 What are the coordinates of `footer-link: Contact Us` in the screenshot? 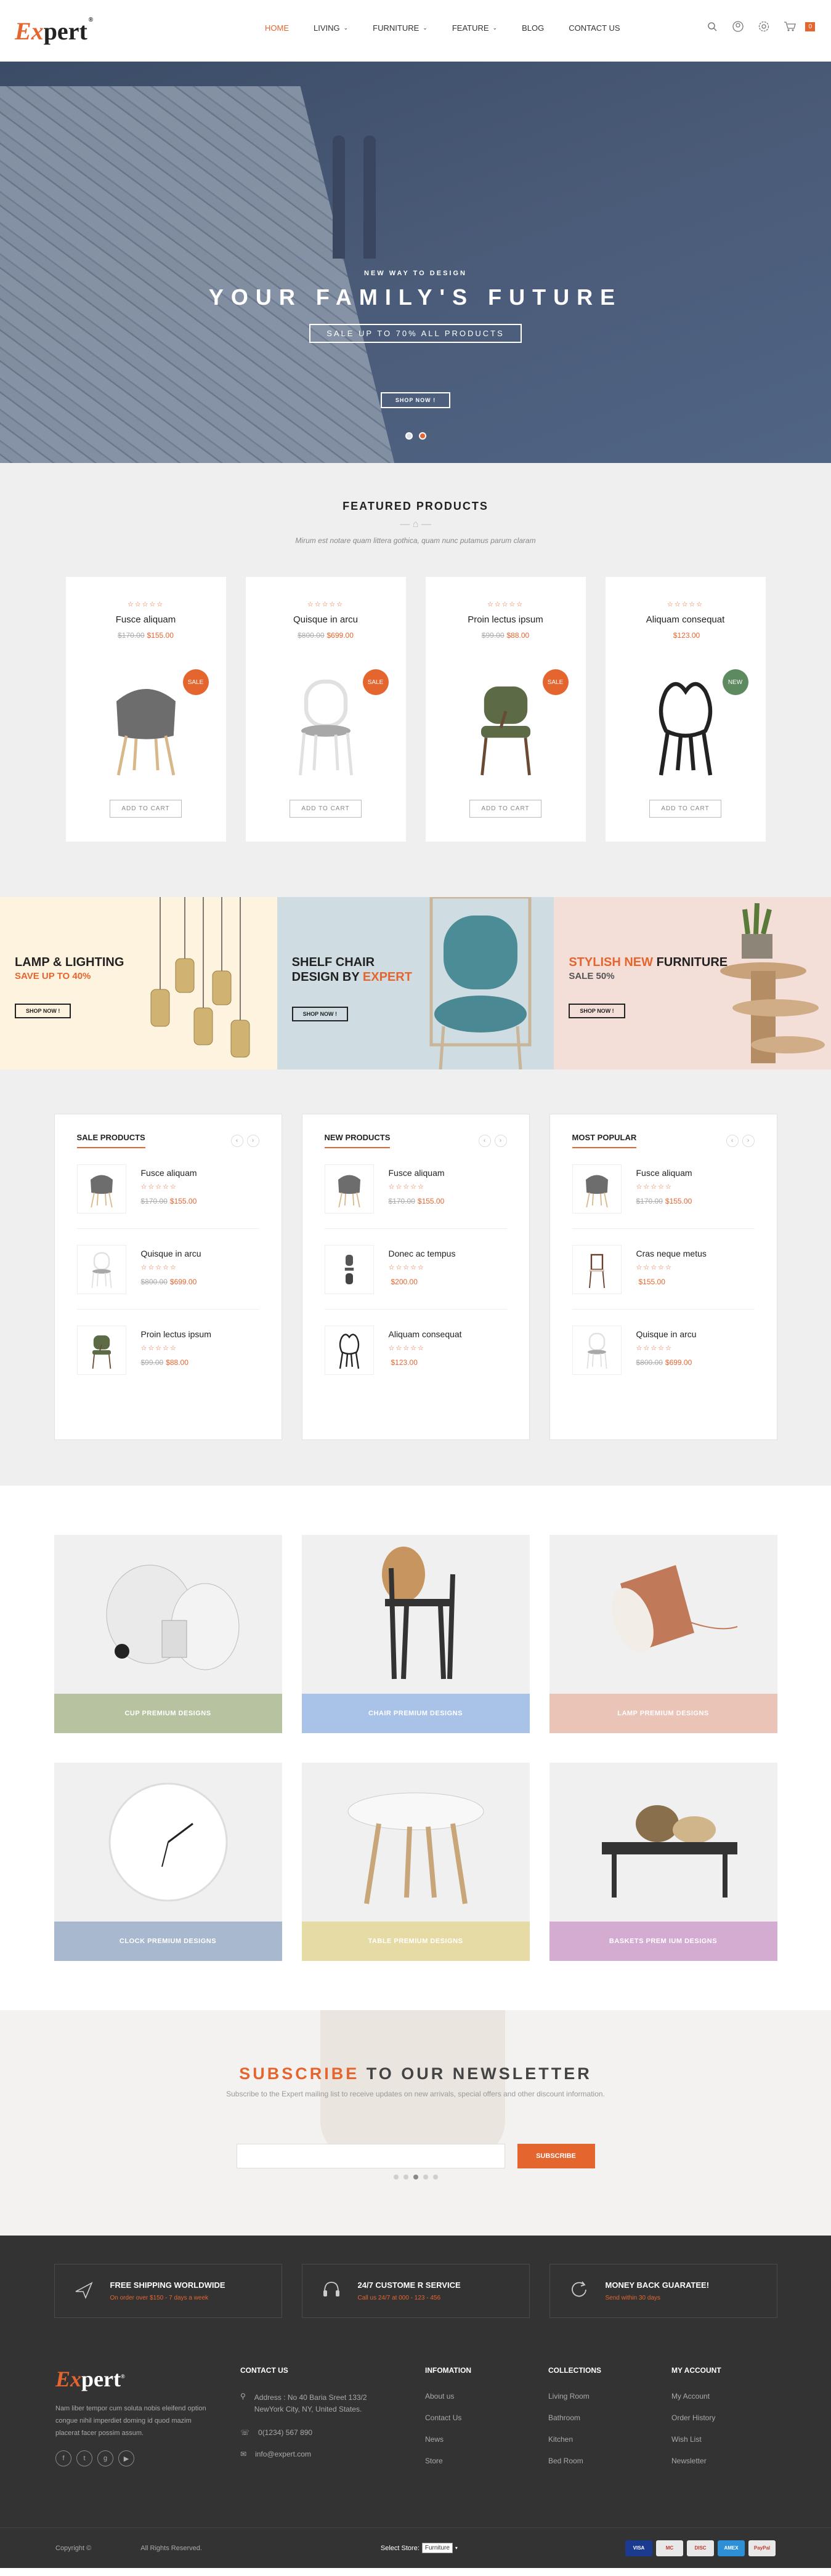 It's located at (486, 2417).